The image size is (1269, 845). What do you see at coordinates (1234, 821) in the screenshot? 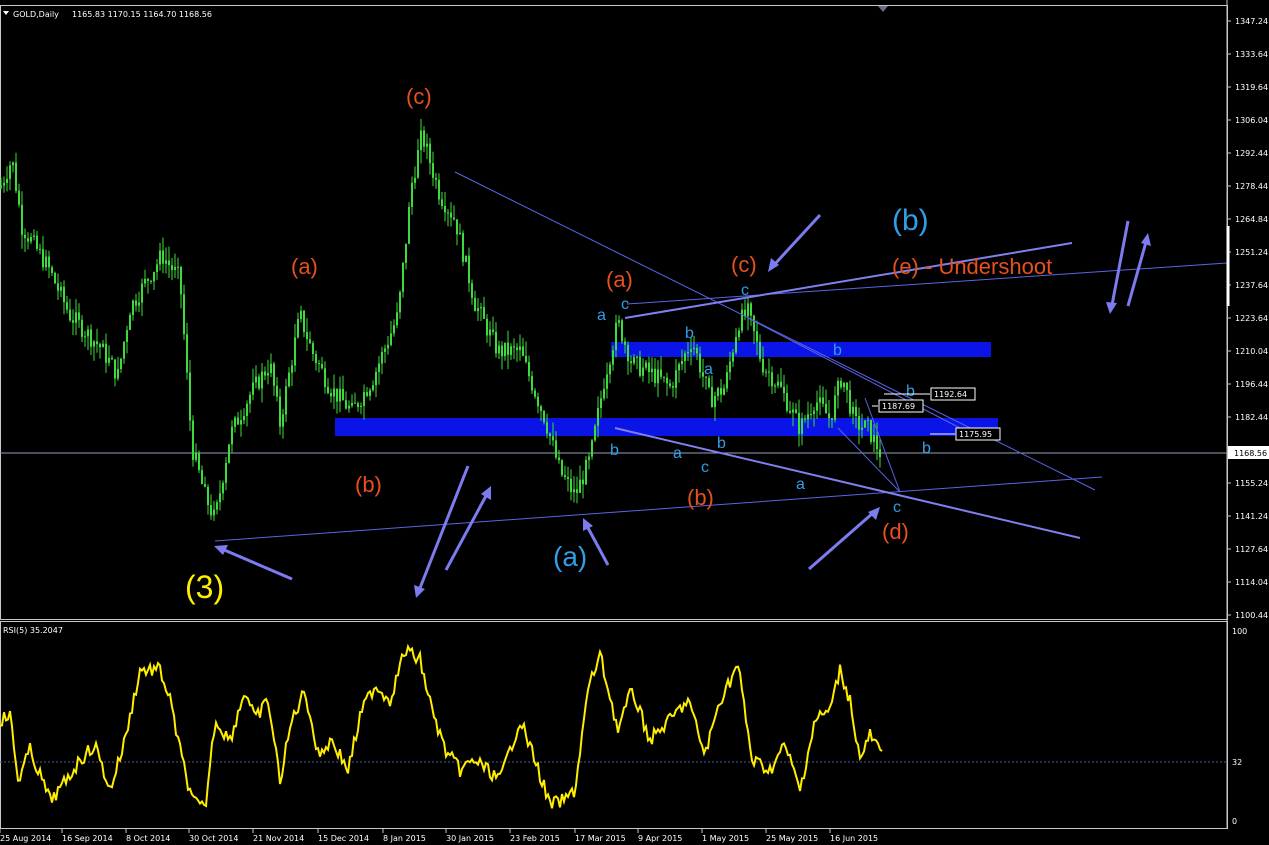
I see `rsi-level-0: 0` at bounding box center [1234, 821].